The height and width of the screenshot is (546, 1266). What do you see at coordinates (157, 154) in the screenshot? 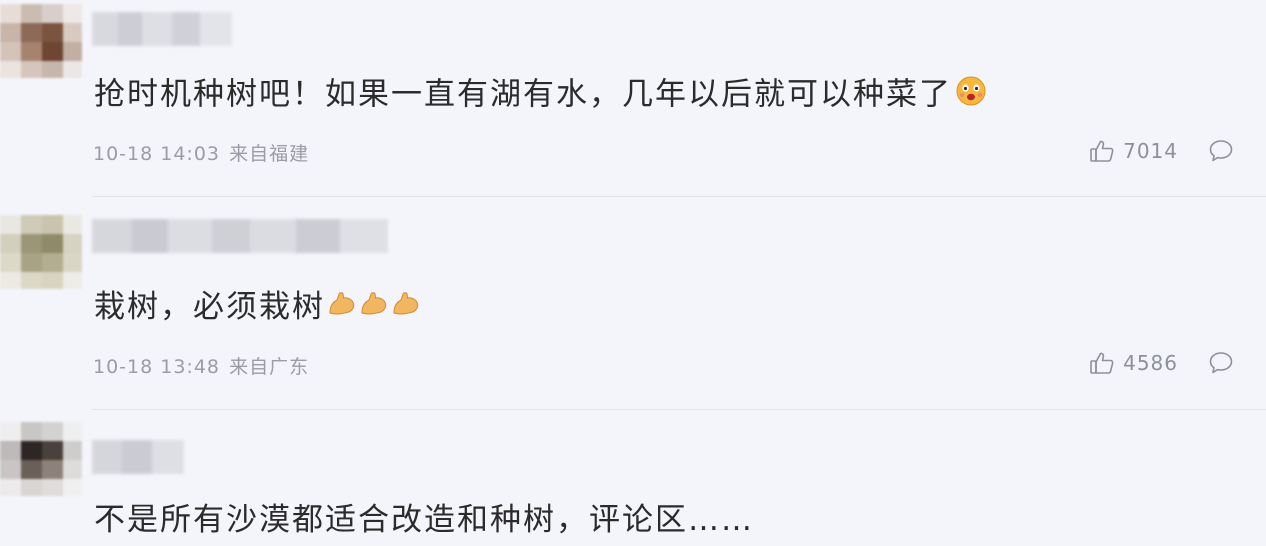
I see `comment-date: 10-18 14:03` at bounding box center [157, 154].